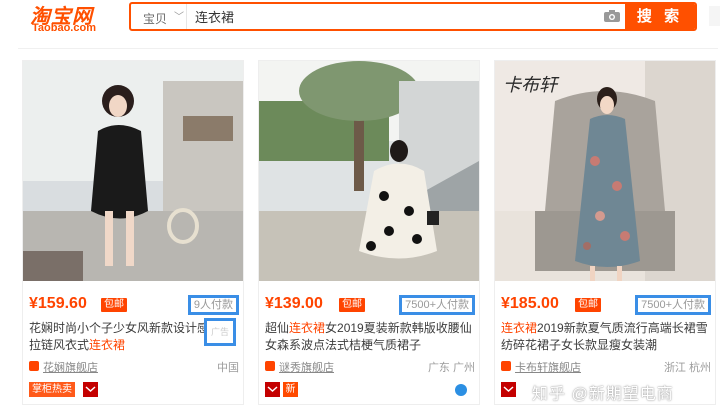 The width and height of the screenshot is (720, 420). Describe the element at coordinates (70, 367) in the screenshot. I see `shop-link: 花娴旗舰店` at that location.